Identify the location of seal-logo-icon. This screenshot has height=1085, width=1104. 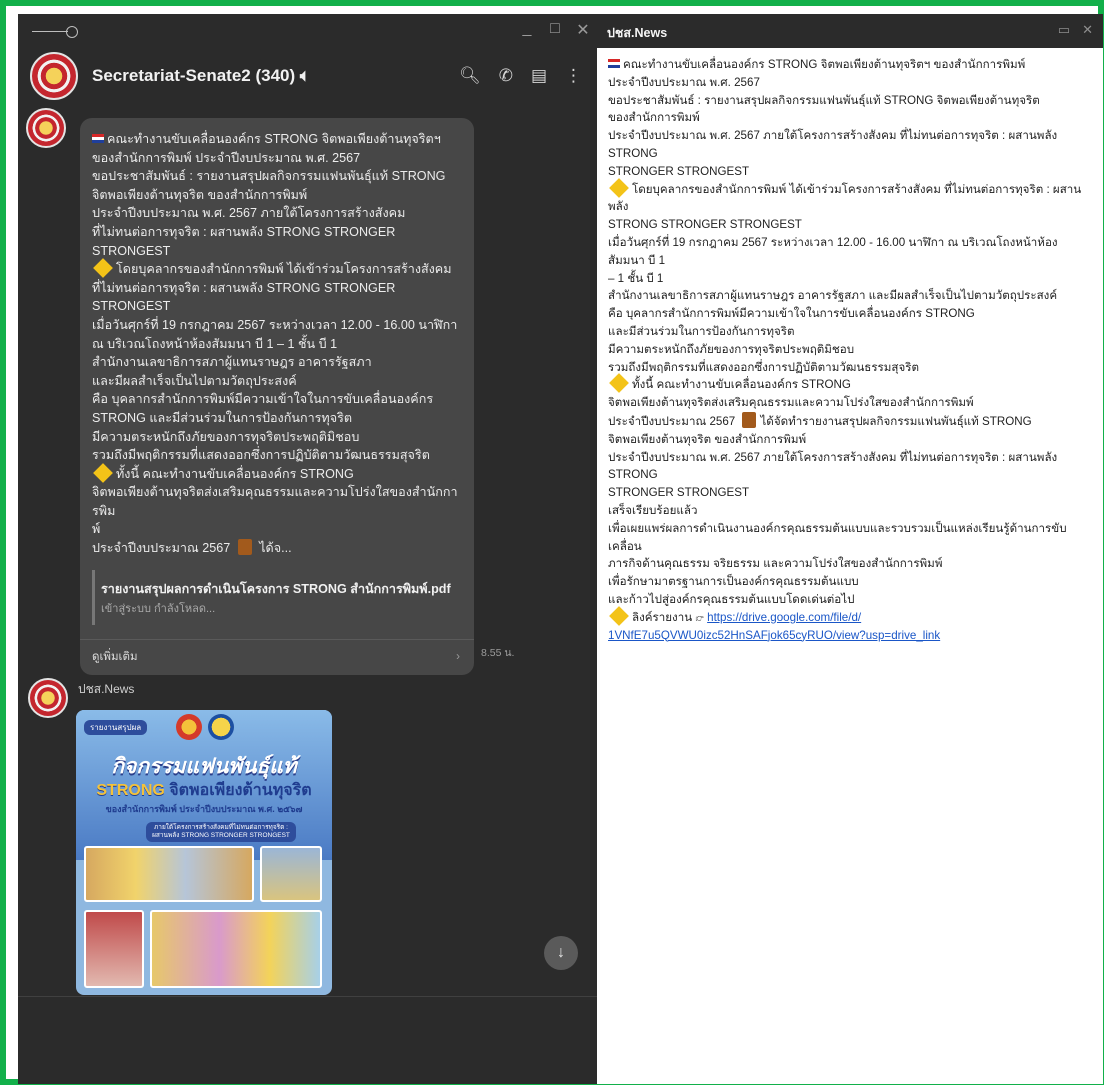
(189, 727).